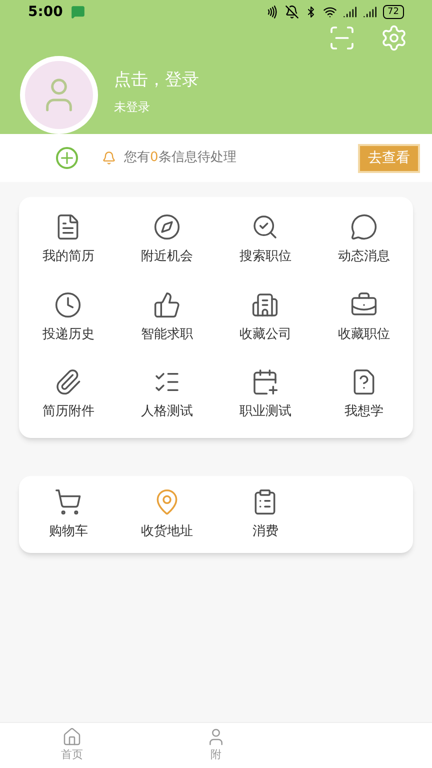 This screenshot has width=432, height=768. I want to click on menu-item: 智能求职, so click(167, 317).